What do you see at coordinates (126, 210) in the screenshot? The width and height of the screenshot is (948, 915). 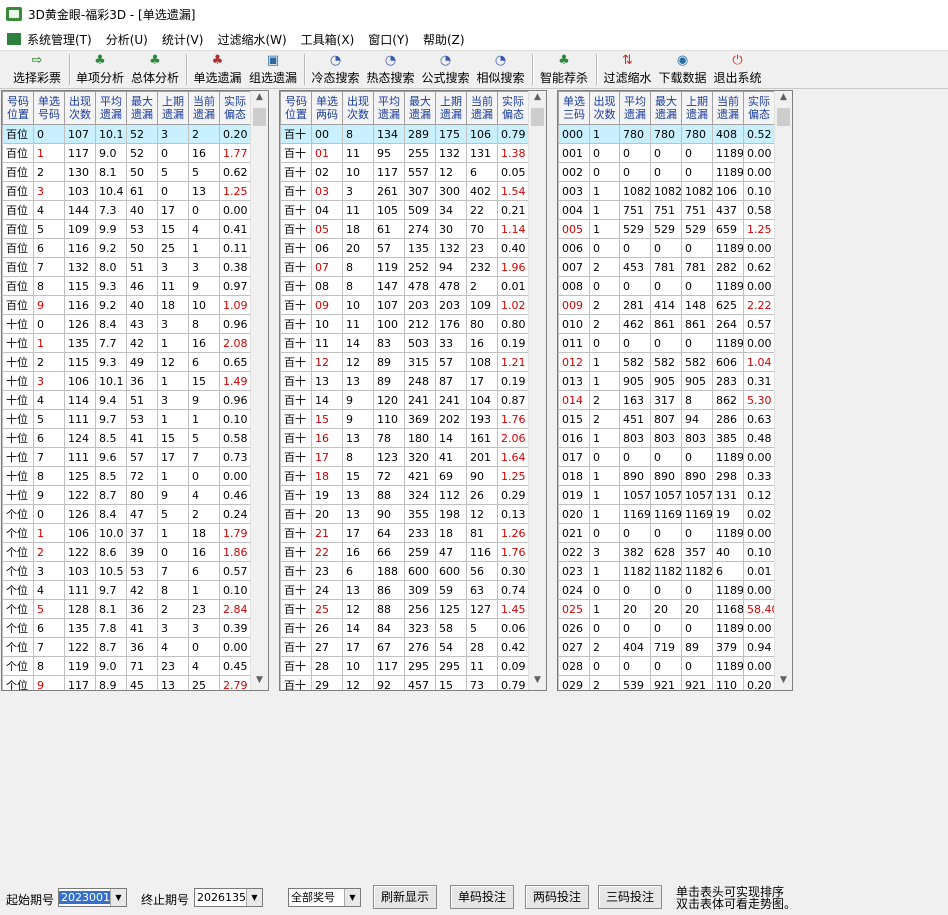 I see `table-row: 百位 4 144 7.3 40 17 0 0.00` at bounding box center [126, 210].